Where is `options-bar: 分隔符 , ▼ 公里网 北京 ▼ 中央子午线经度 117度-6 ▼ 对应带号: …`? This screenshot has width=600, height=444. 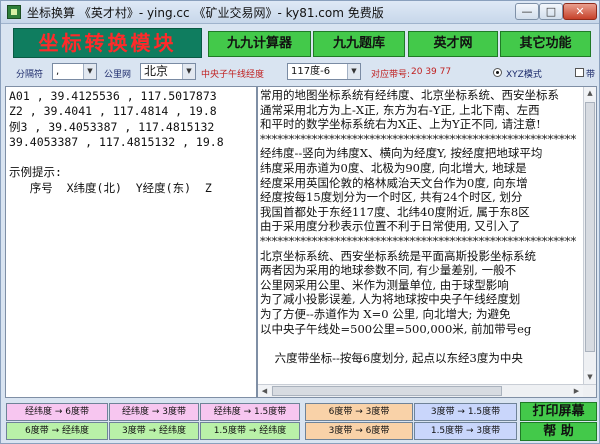
options-bar: 分隔符 , ▼ 公里网 北京 ▼ 中央子午线经度 117度-6 ▼ 对应带号: … is located at coordinates (300, 73).